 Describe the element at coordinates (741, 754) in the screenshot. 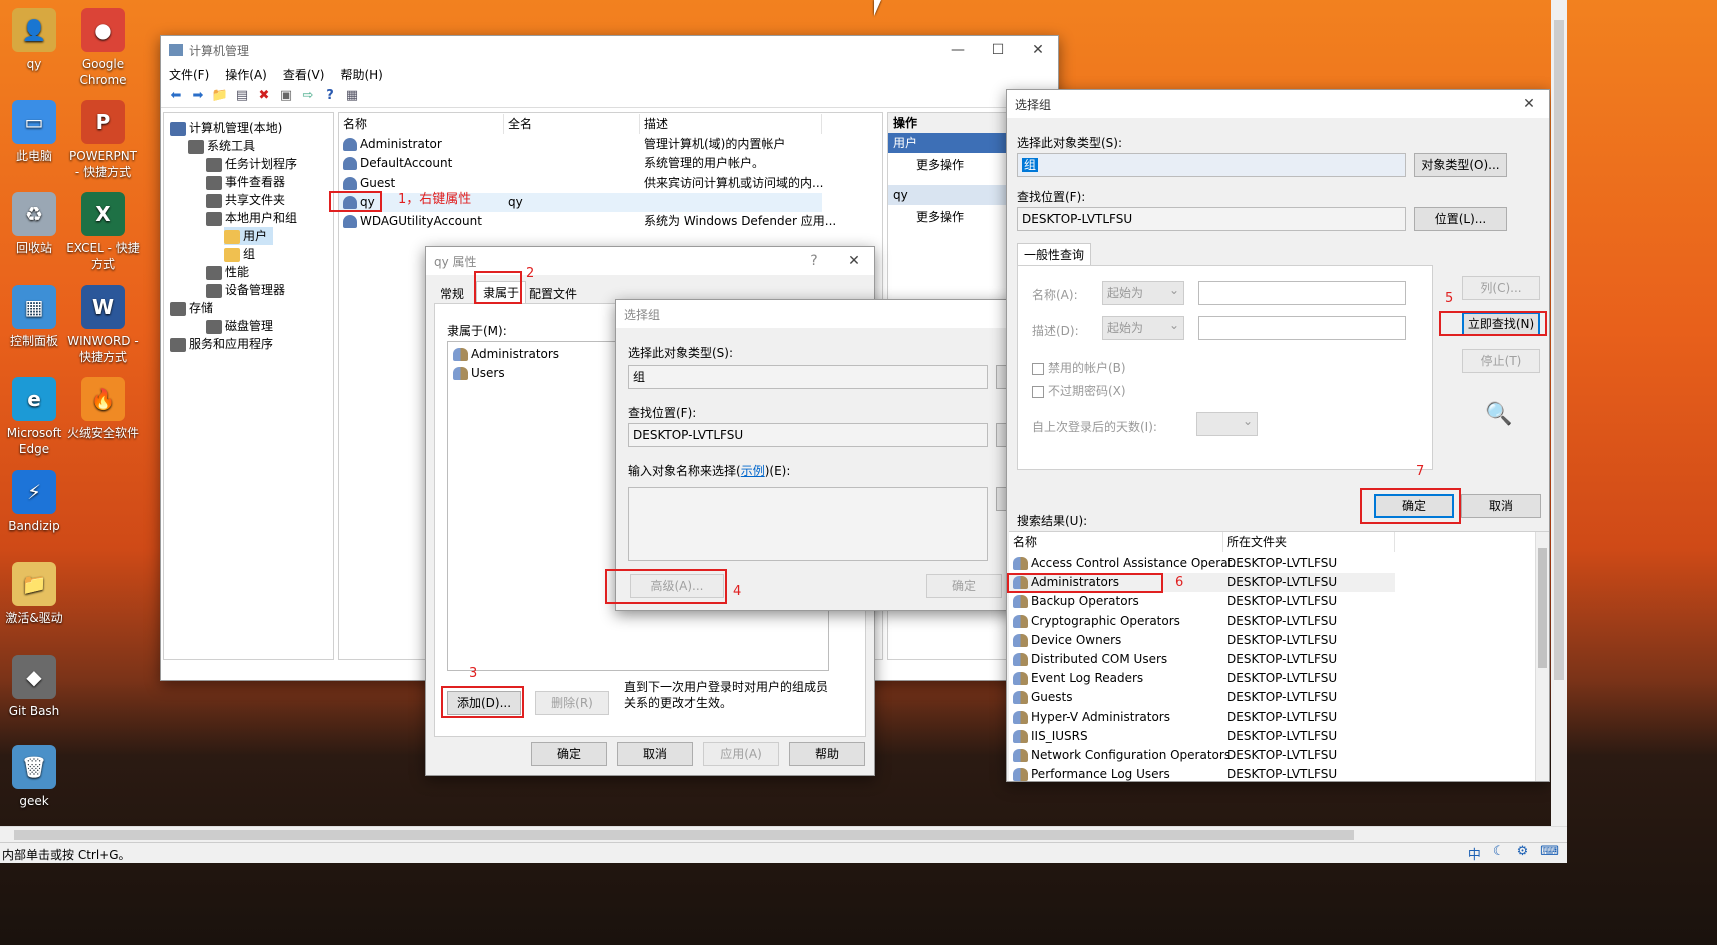

I see `apply-button: 应用(A)` at that location.